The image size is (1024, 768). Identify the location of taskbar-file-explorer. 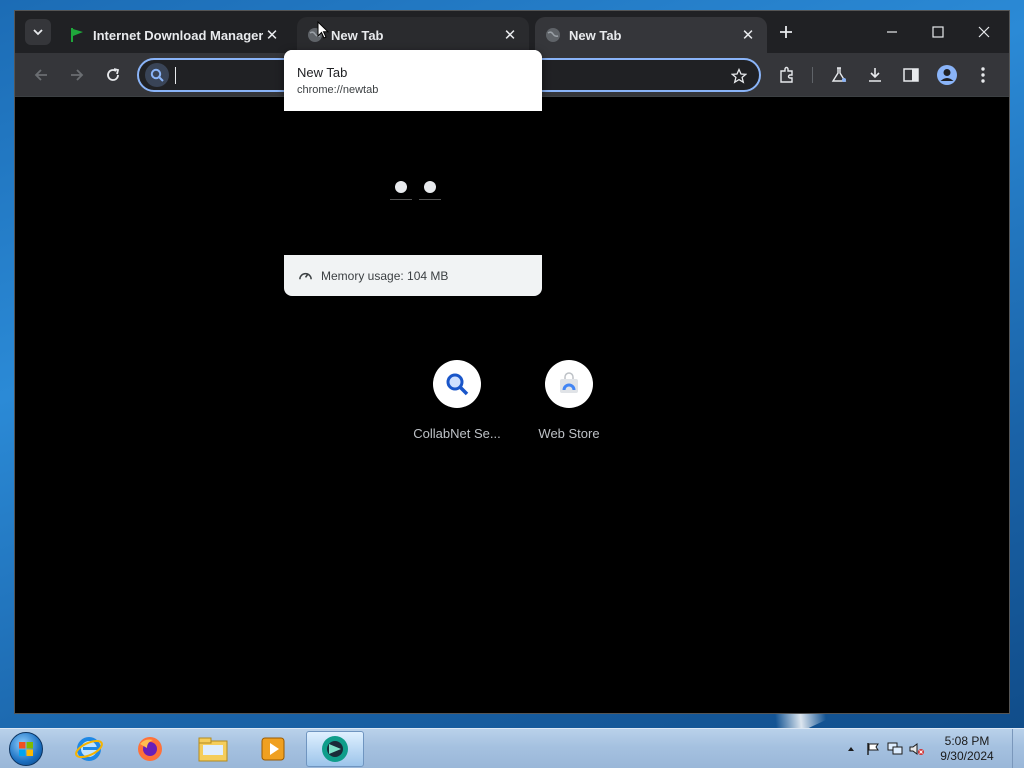
(213, 749).